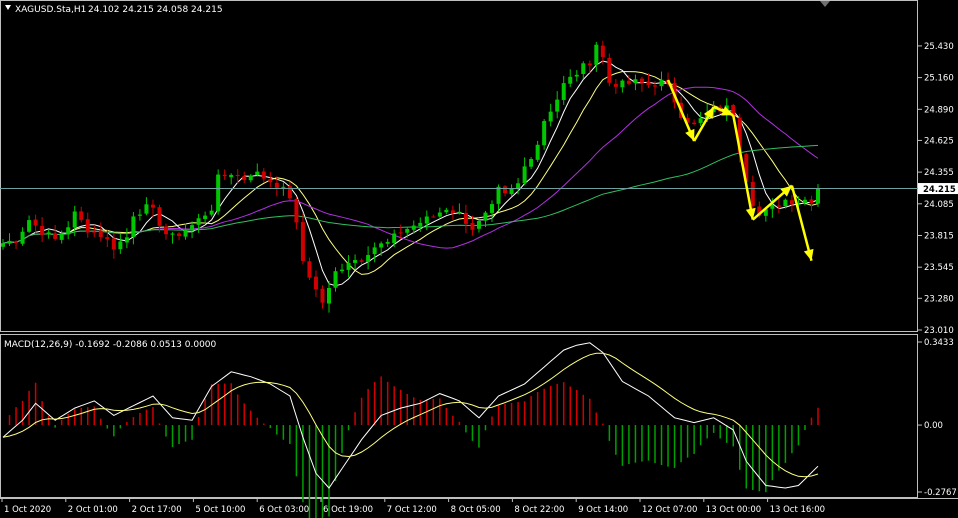 Image resolution: width=958 pixels, height=518 pixels. I want to click on price-label: 24.355, so click(939, 173).